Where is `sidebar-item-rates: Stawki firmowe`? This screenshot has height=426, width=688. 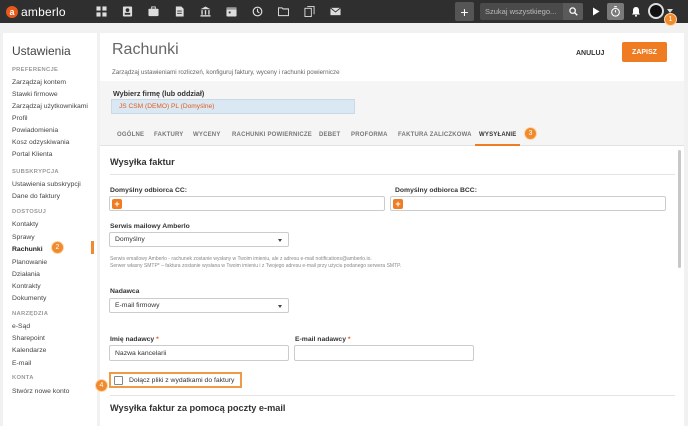
sidebar-item-rates: Stawki firmowe is located at coordinates (35, 94).